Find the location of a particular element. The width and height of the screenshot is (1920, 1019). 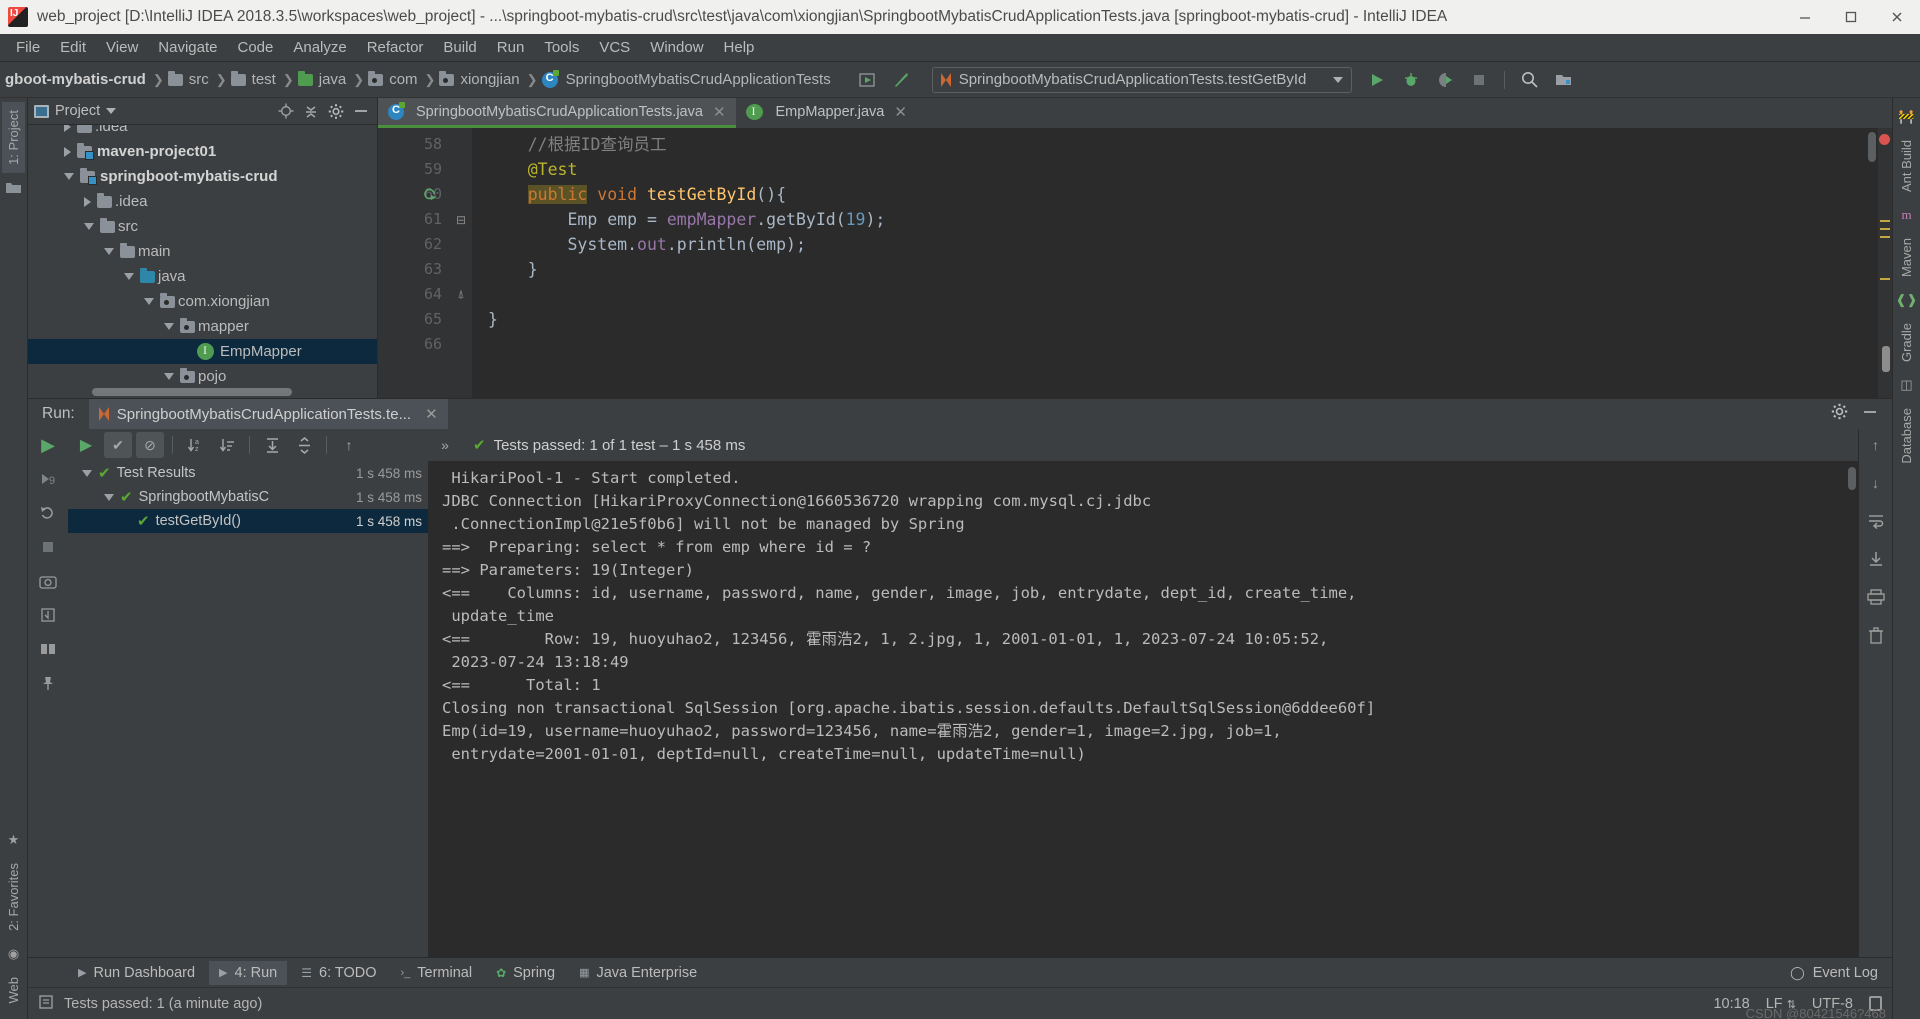

sidebar-item-ant-build: Ant Build is located at coordinates (1906, 166).